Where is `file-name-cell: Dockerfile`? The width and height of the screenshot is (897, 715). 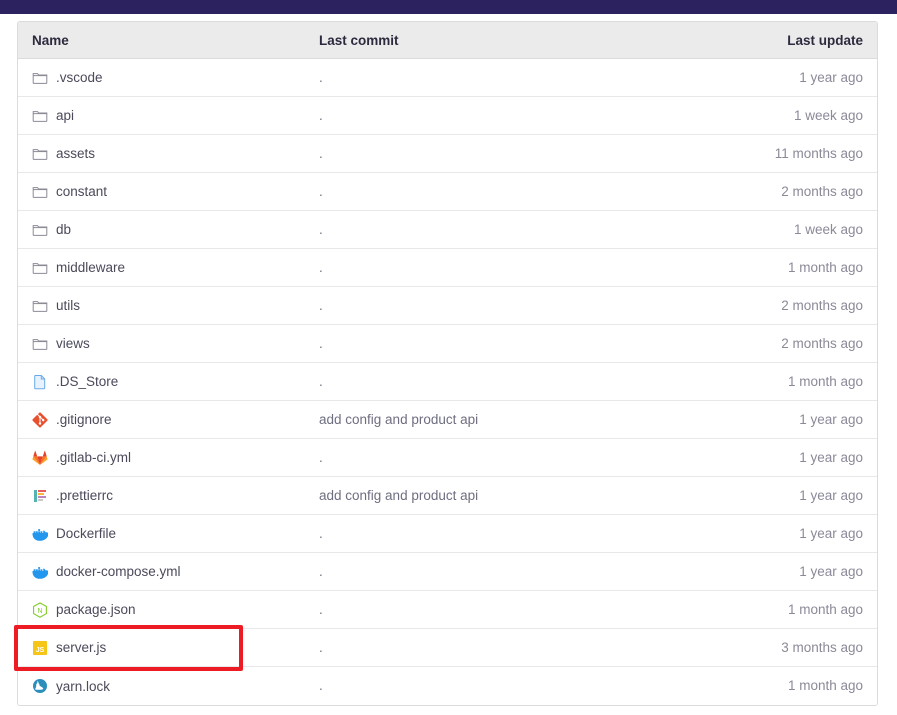 file-name-cell: Dockerfile is located at coordinates (168, 534).